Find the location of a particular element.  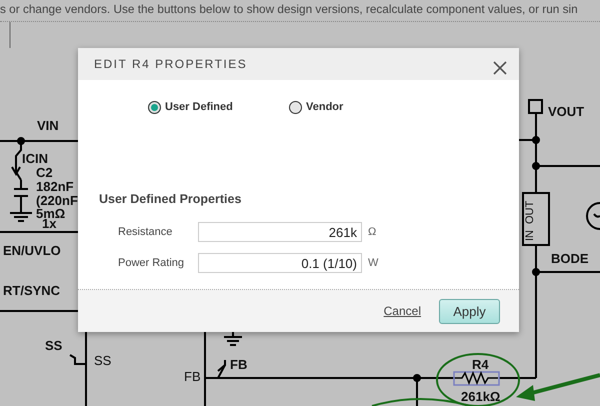

net-label: SS is located at coordinates (53, 345).